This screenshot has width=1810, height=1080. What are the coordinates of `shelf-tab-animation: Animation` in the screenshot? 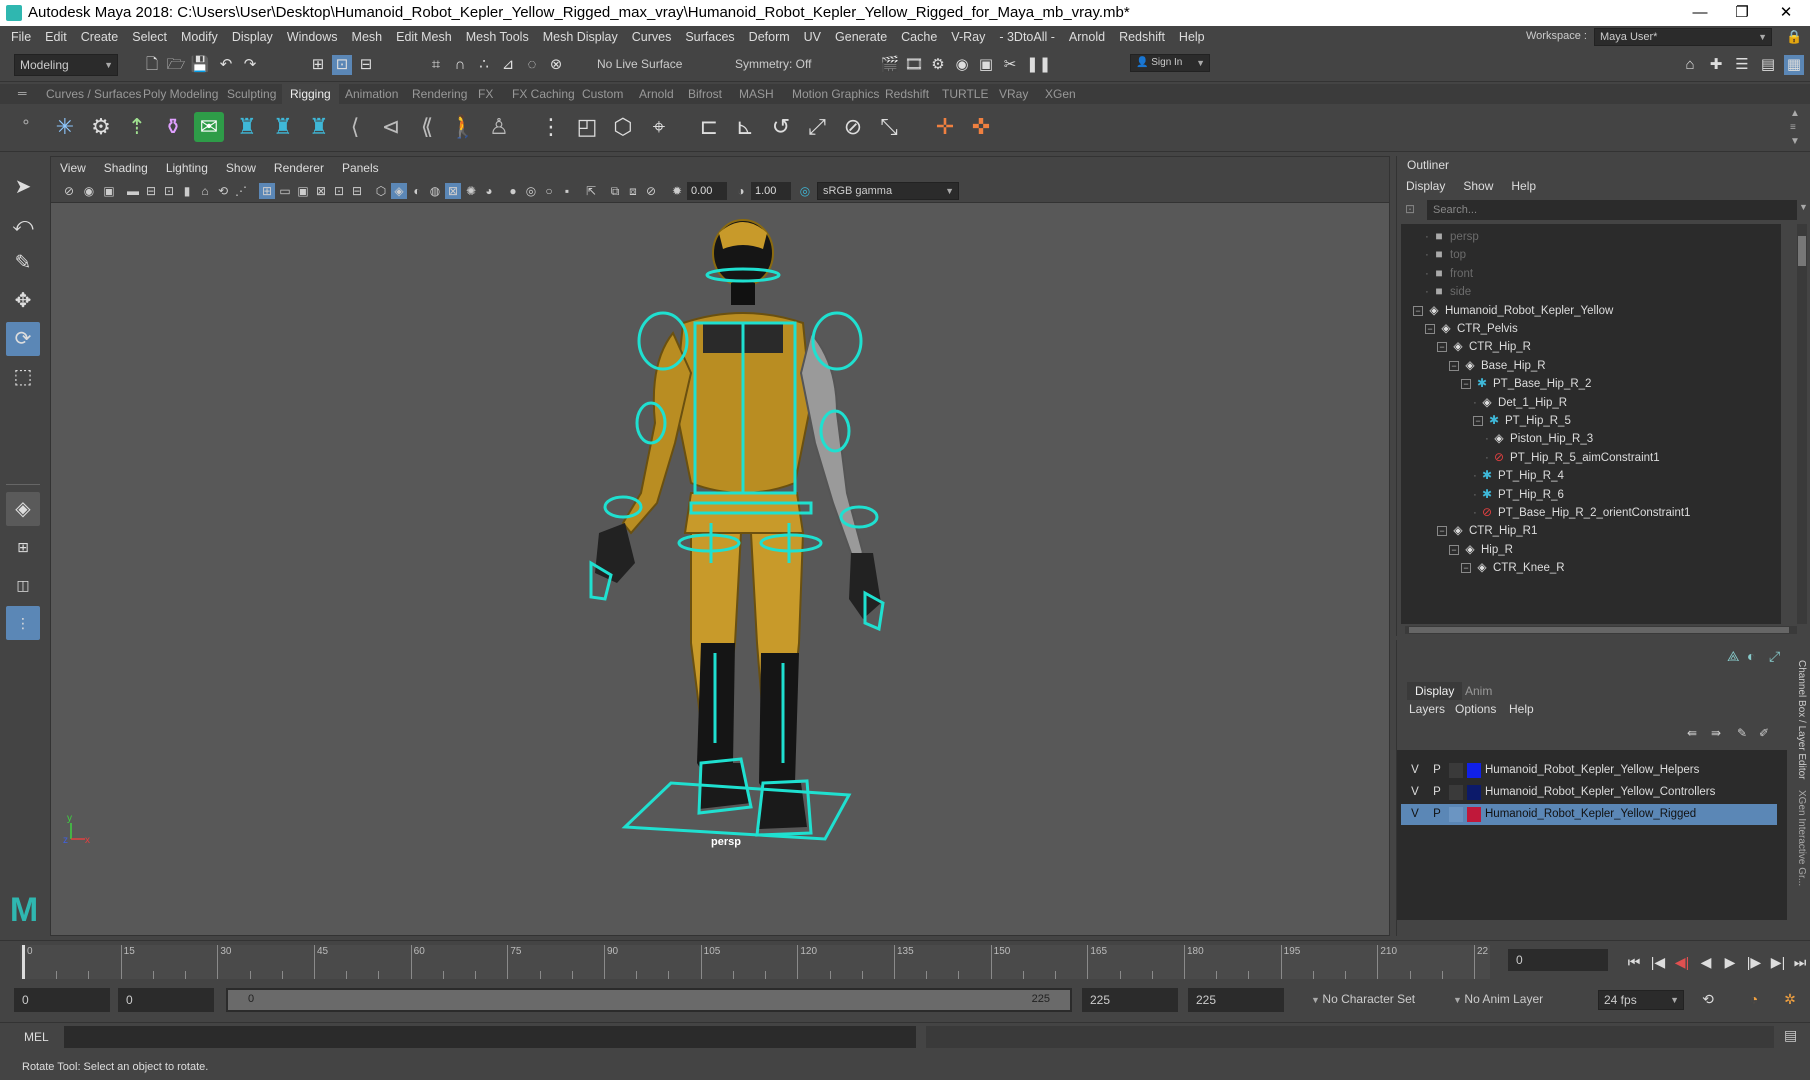 It's located at (371, 94).